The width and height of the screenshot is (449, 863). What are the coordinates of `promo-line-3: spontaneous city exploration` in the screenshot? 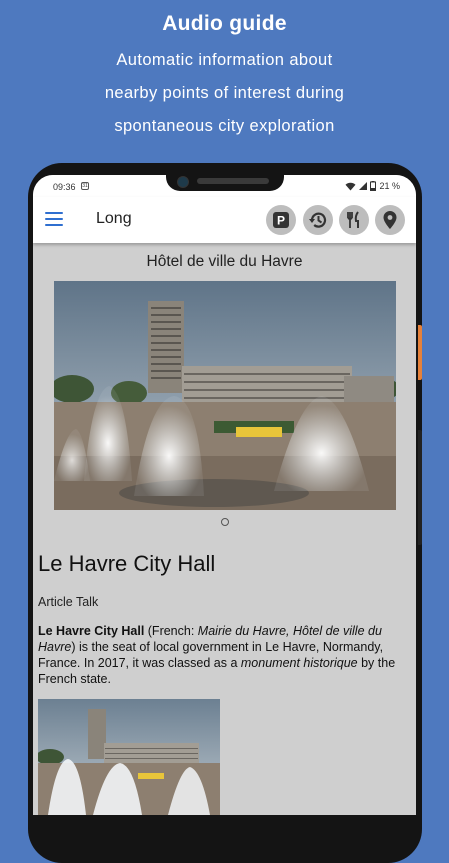 It's located at (224, 126).